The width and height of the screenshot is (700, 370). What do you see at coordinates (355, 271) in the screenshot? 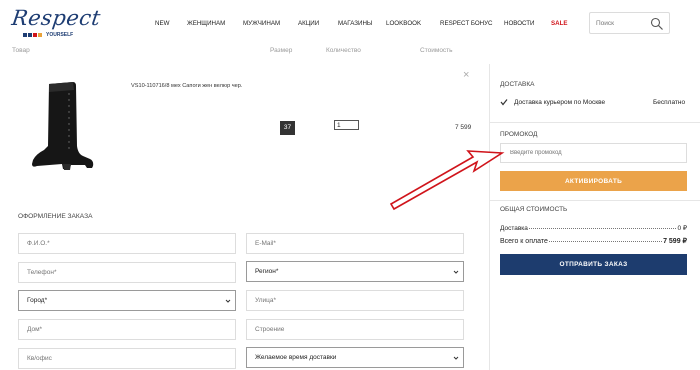
I see `region-select: Регион*` at bounding box center [355, 271].